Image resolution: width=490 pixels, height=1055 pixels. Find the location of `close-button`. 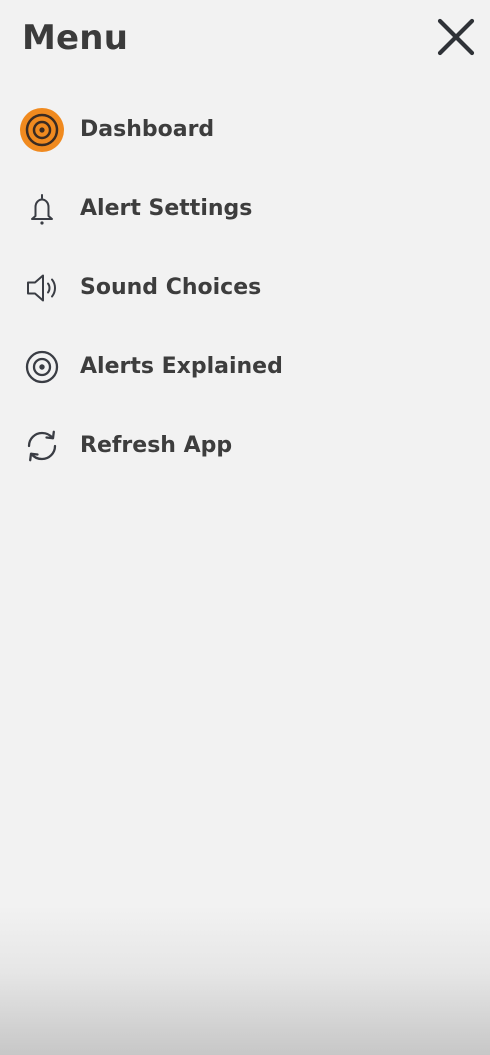

close-button is located at coordinates (456, 37).